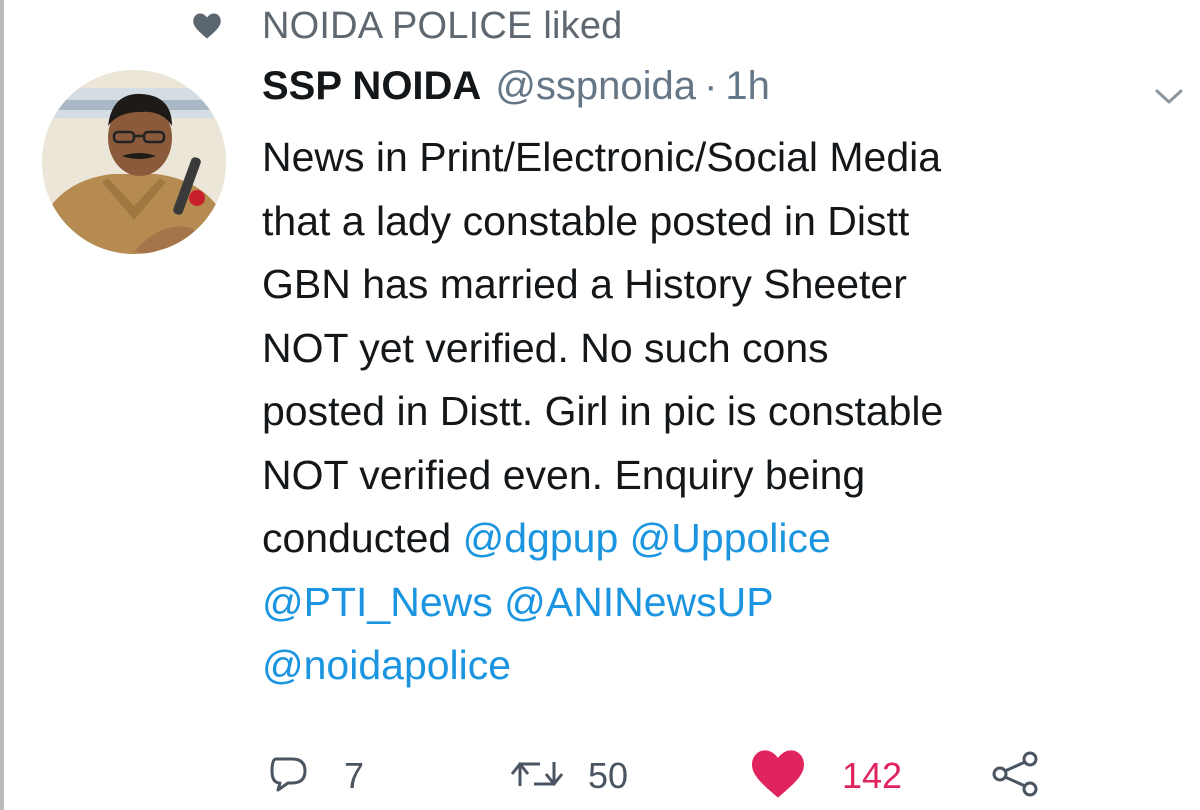 The image size is (1200, 810). What do you see at coordinates (778, 776) in the screenshot?
I see `heart-filled-icon` at bounding box center [778, 776].